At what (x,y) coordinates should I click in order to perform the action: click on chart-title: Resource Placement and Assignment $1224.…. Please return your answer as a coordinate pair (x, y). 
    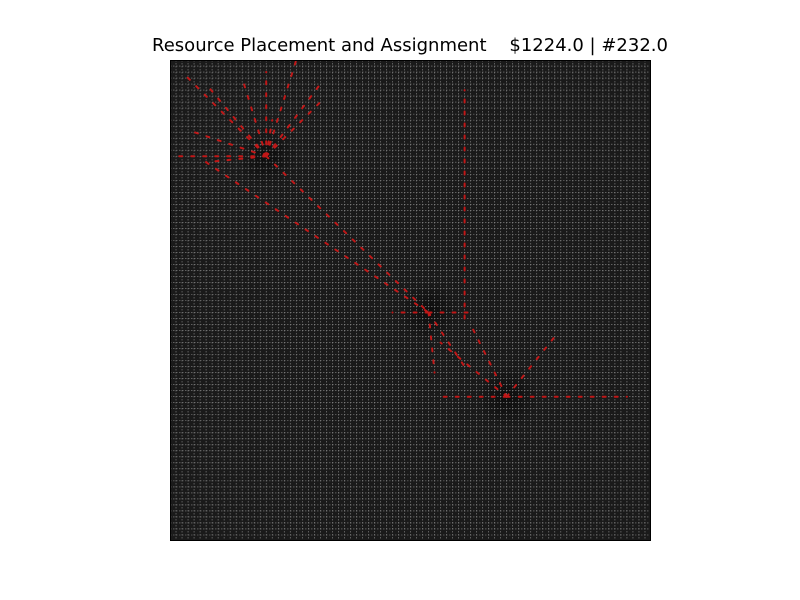
    Looking at the image, I should click on (410, 45).